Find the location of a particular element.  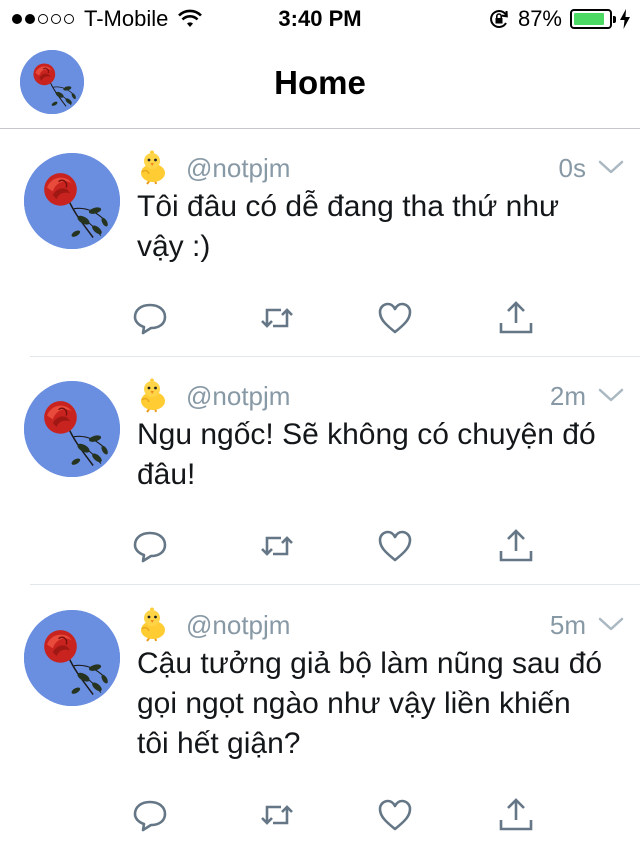

page-title: Home is located at coordinates (320, 82).